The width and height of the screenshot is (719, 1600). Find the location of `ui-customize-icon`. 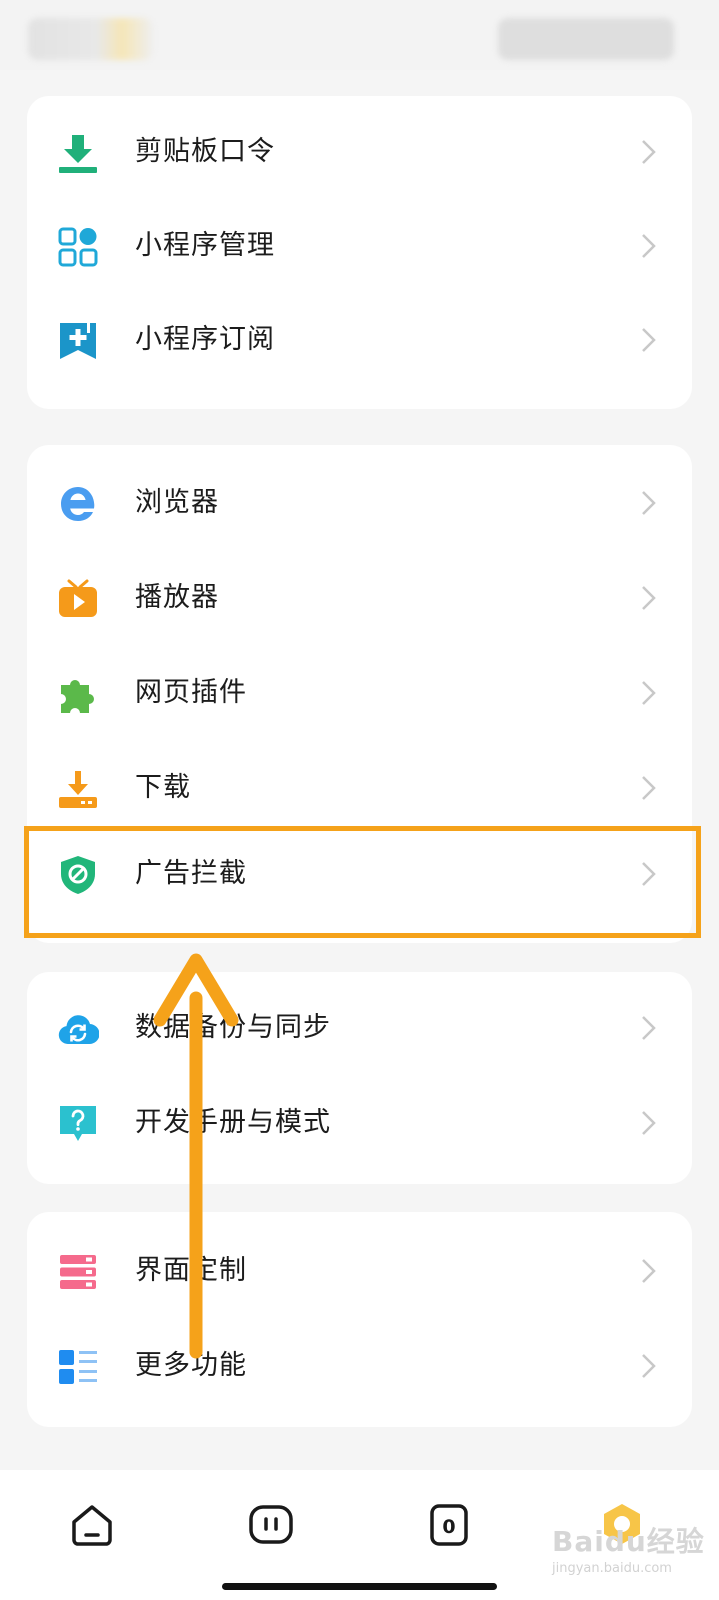

ui-customize-icon is located at coordinates (78, 1272).